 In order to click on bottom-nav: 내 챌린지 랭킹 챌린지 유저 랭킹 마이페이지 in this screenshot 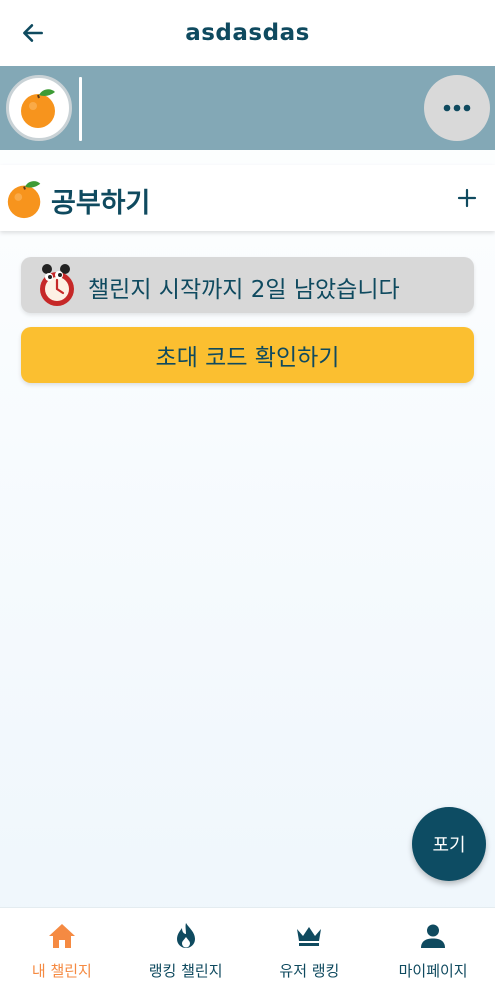, I will do `click(247, 947)`.